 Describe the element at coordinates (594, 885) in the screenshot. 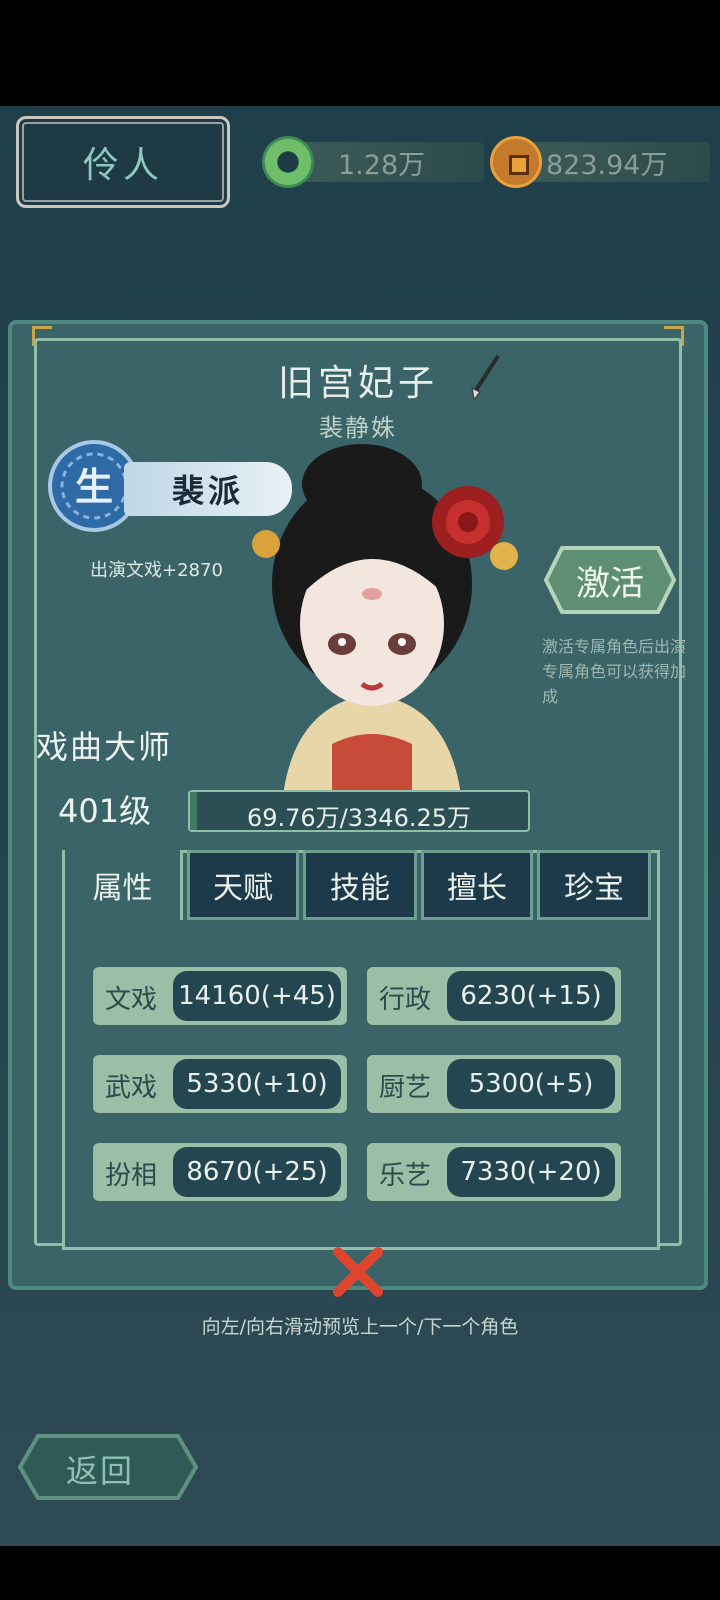

I see `tab-treasures: 珍宝` at that location.